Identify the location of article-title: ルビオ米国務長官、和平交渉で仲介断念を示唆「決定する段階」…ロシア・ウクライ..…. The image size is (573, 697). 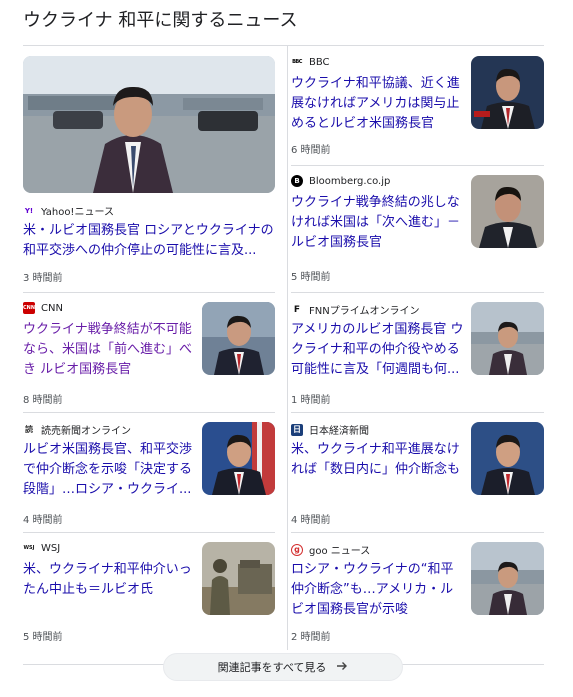
(109, 470).